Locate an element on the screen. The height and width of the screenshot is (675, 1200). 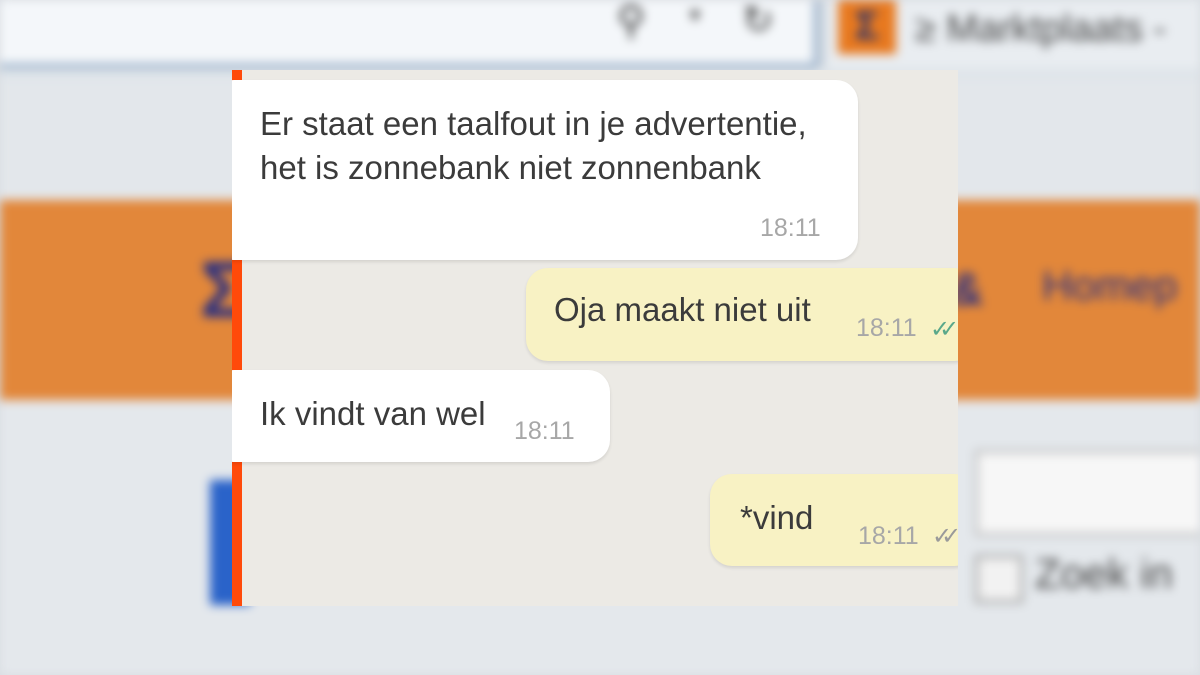
tab-title: ≥ Marktplaats - is located at coordinates (1041, 29).